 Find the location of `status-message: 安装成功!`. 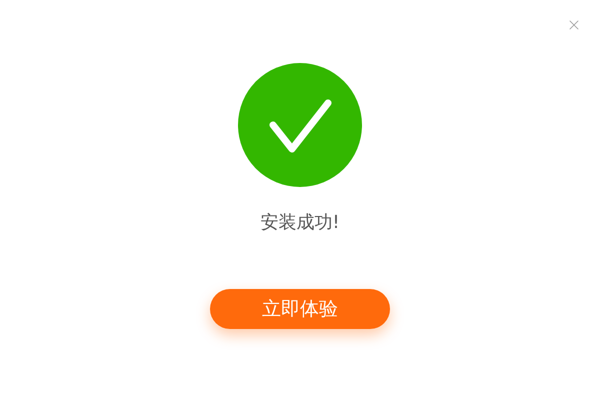

status-message: 安装成功! is located at coordinates (300, 223).